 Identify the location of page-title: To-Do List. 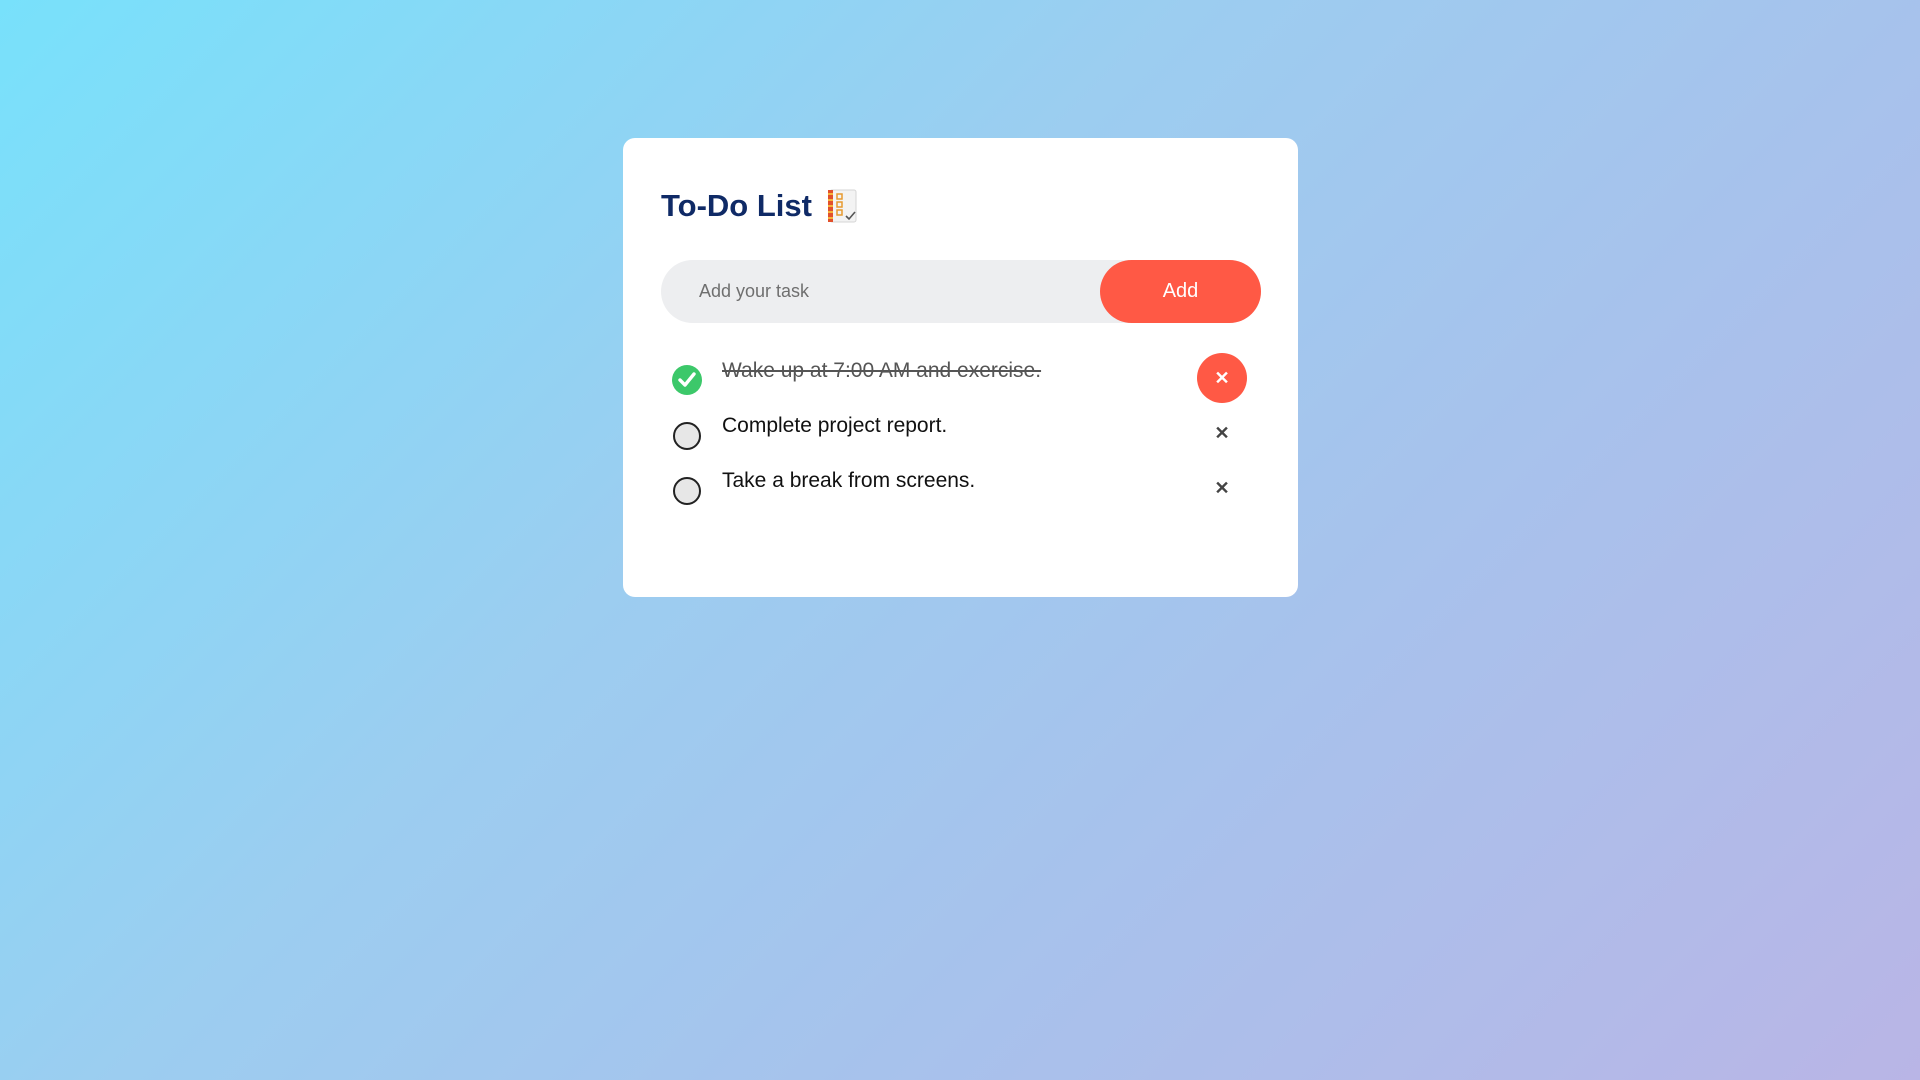
(736, 205).